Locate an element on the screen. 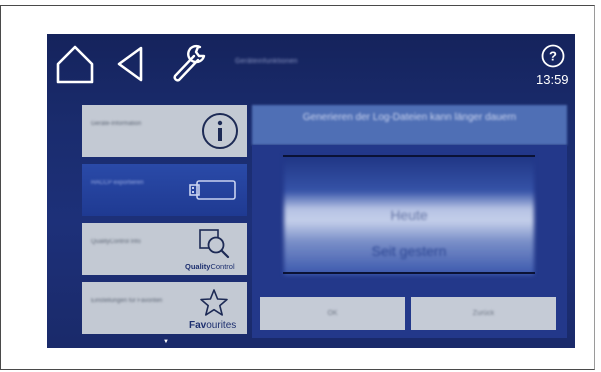 This screenshot has height=372, width=601. back-icon is located at coordinates (132, 64).